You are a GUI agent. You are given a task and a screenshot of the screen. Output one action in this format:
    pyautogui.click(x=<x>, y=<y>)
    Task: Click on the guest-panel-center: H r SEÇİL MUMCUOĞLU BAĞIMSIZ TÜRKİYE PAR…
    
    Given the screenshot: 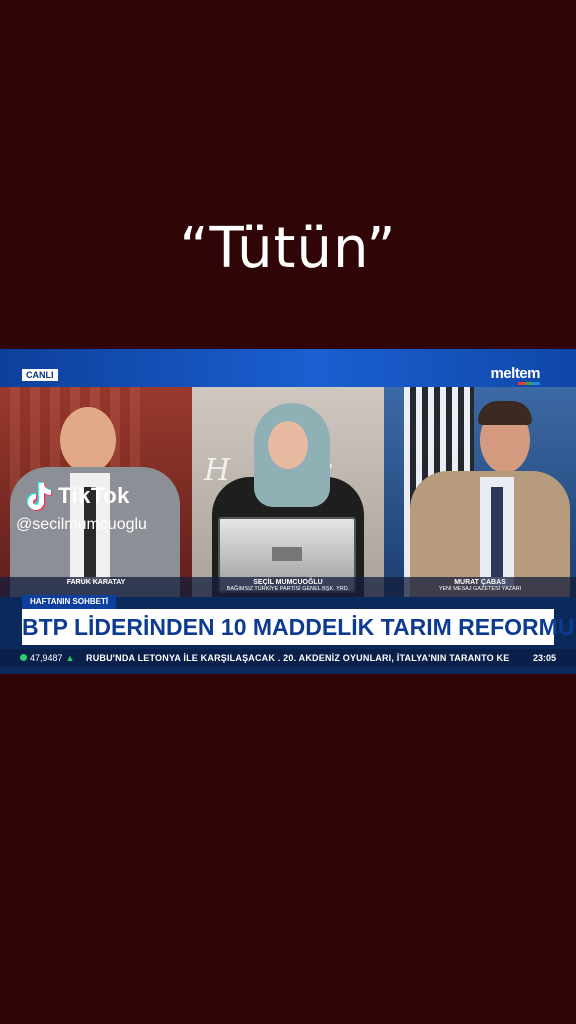 What is the action you would take?
    pyautogui.click(x=288, y=492)
    